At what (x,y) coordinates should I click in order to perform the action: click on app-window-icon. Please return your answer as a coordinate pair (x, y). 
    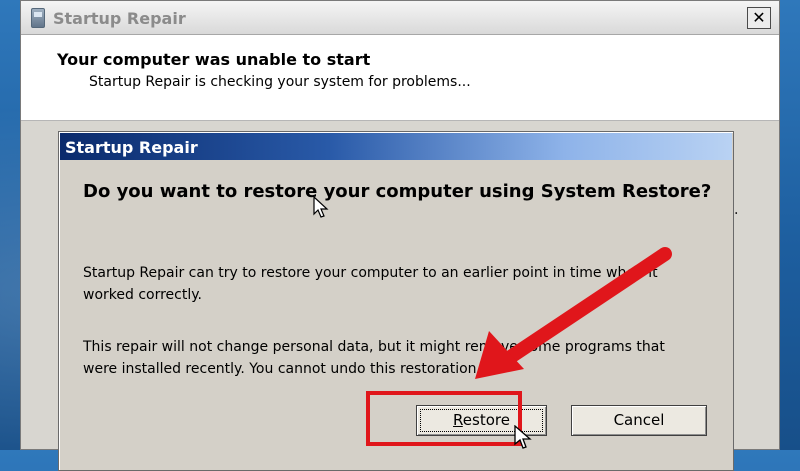
    Looking at the image, I should click on (38, 18).